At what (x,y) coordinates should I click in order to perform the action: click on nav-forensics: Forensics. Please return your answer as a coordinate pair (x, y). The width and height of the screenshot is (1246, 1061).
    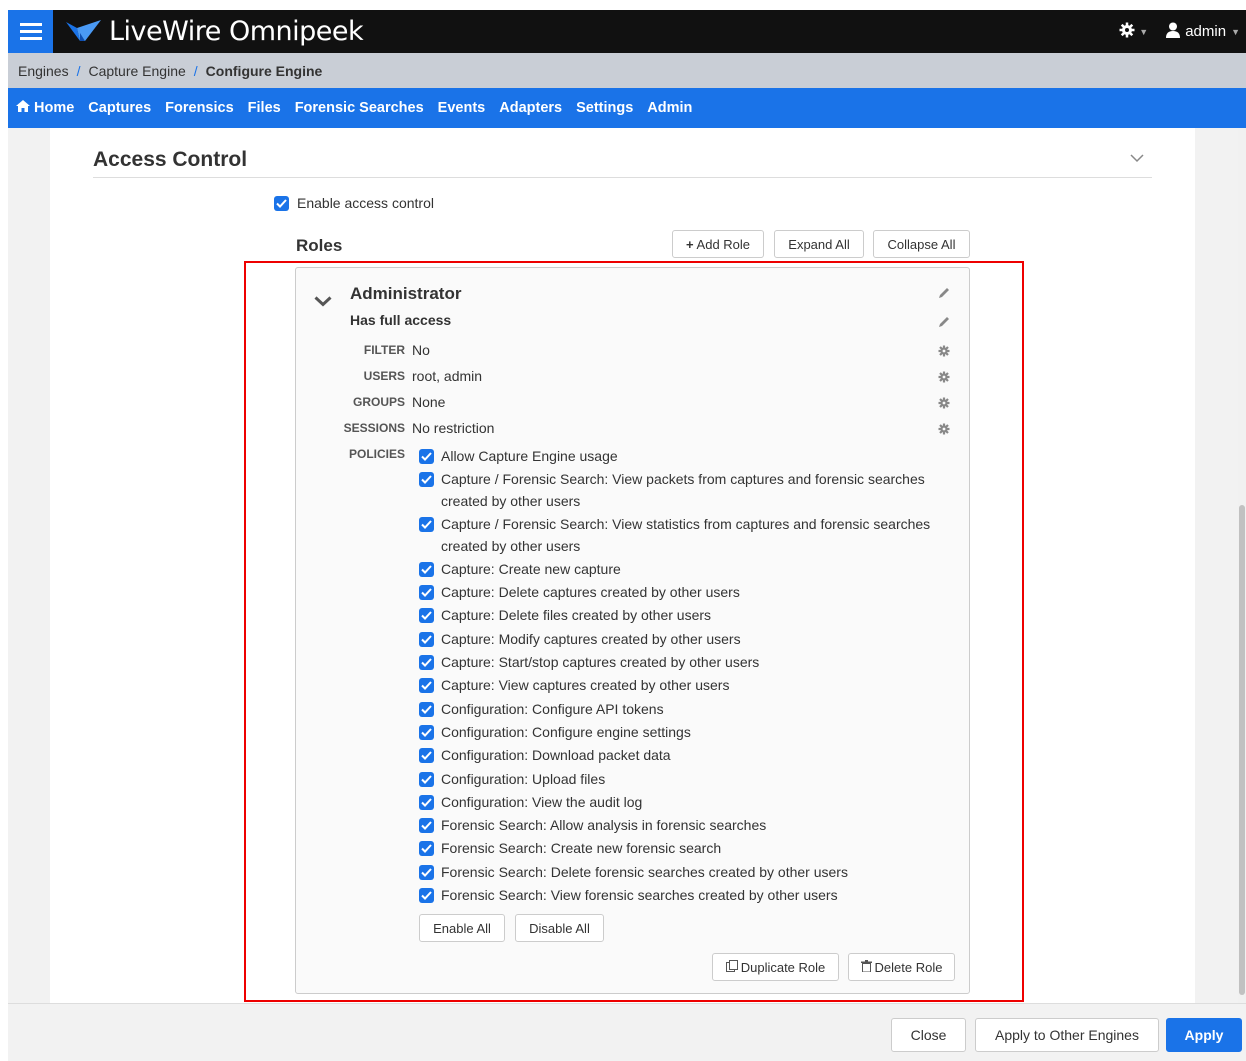
    Looking at the image, I should click on (199, 108).